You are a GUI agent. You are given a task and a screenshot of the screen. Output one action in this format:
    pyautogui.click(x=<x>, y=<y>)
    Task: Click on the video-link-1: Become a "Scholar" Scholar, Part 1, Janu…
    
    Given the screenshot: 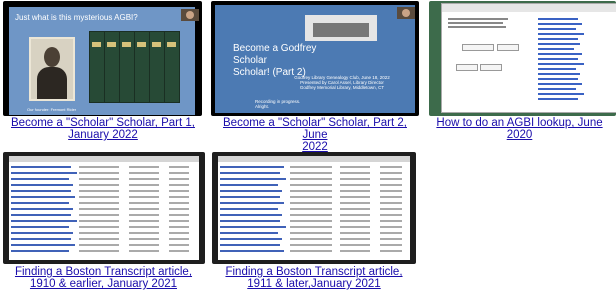 What is the action you would take?
    pyautogui.click(x=103, y=129)
    